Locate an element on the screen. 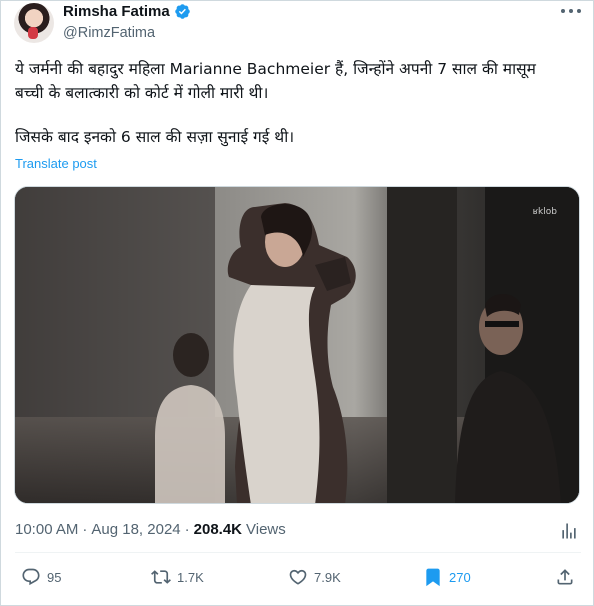  post-time: 10:00 AM is located at coordinates (46, 529).